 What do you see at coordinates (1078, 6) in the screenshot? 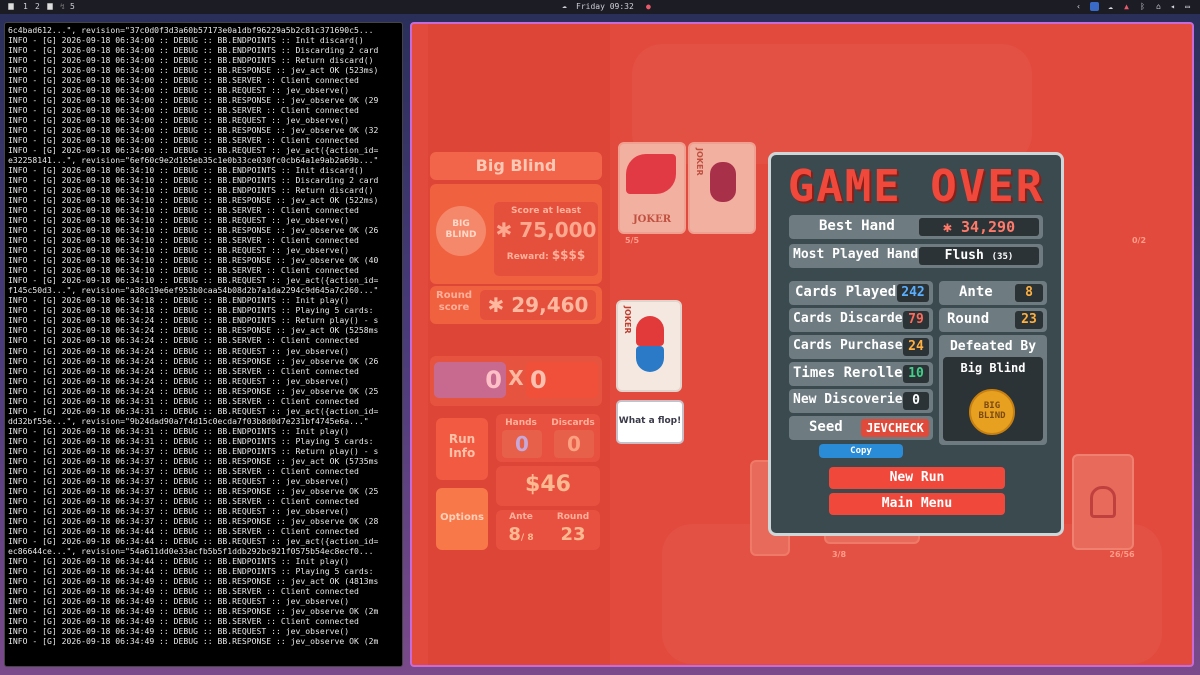
I see `chevron-left-icon: ‹` at bounding box center [1078, 6].